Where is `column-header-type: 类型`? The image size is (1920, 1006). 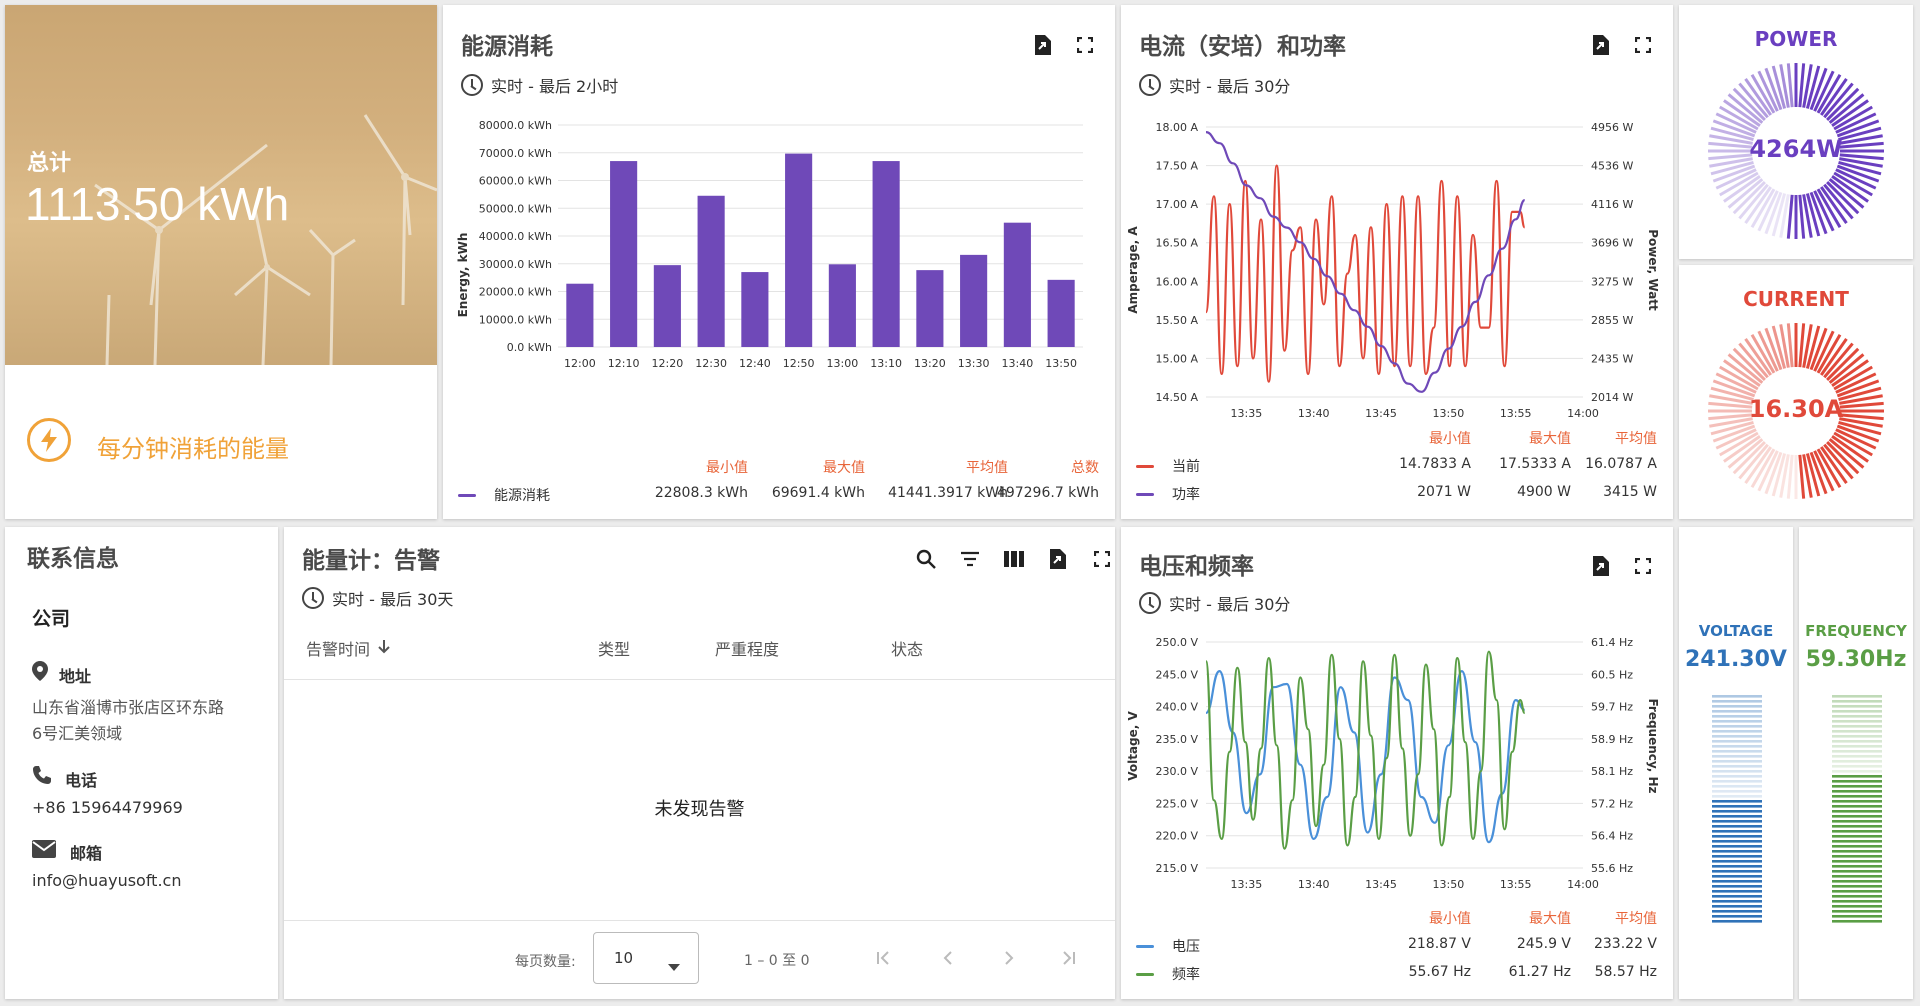 column-header-type: 类型 is located at coordinates (614, 648).